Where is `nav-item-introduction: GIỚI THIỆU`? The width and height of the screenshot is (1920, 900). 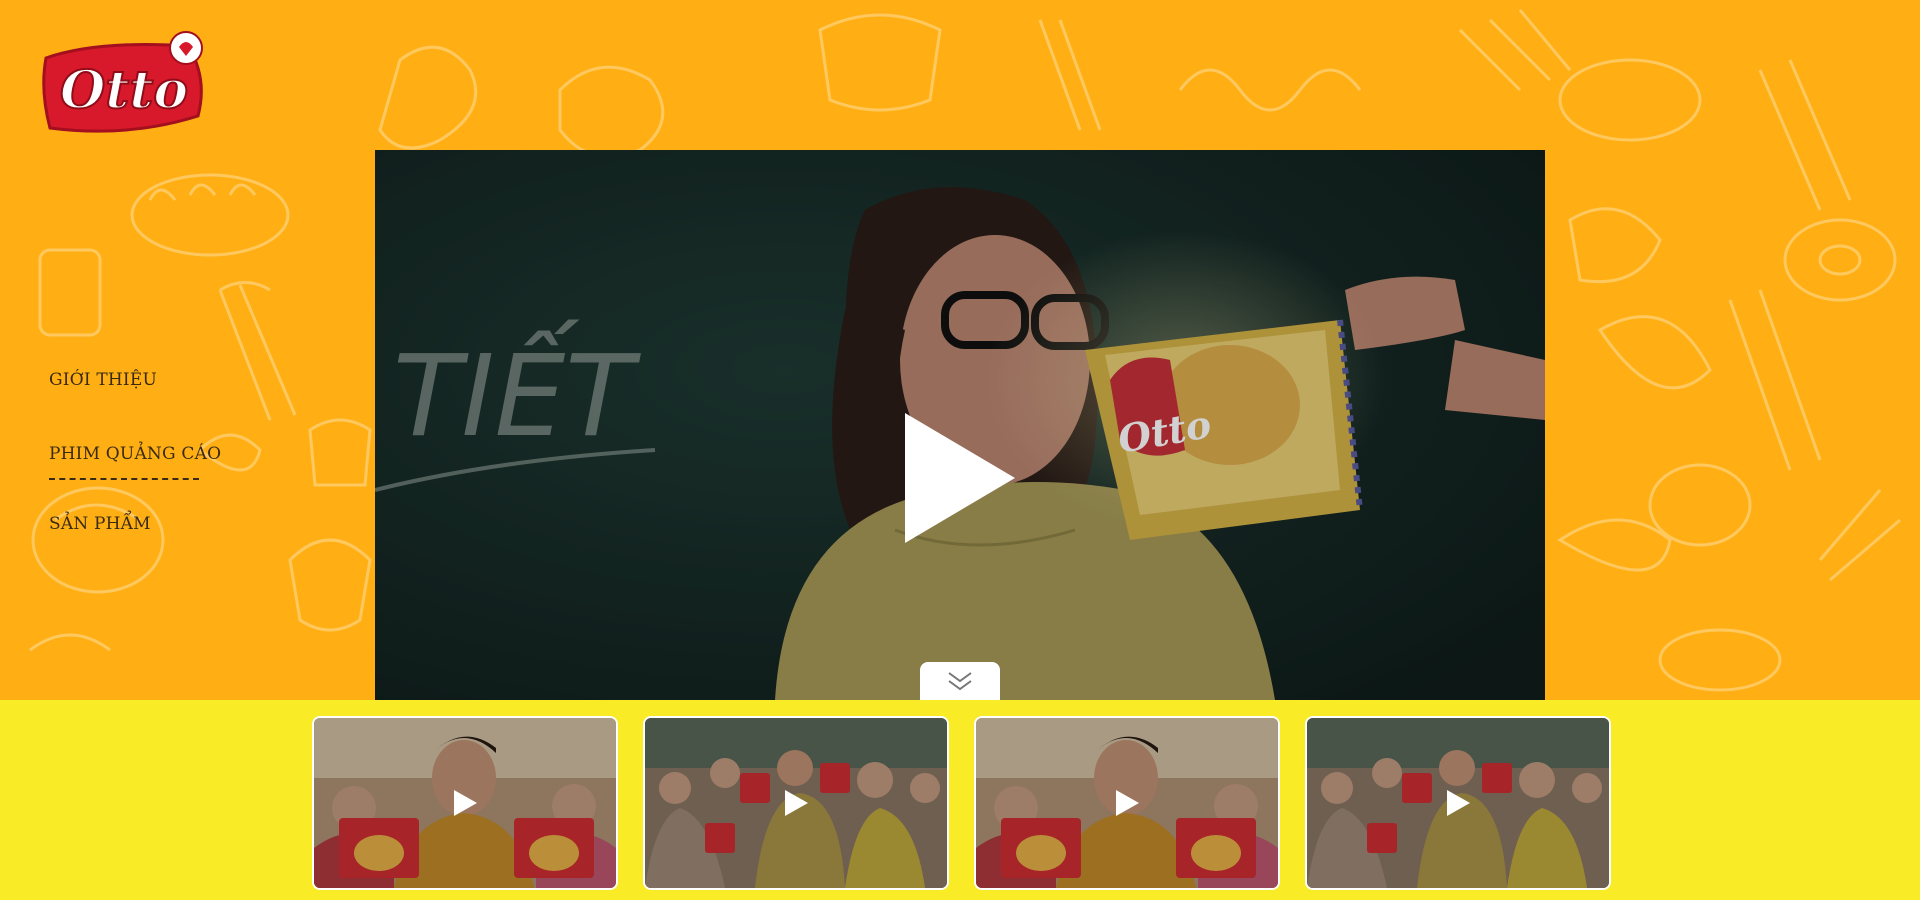 nav-item-introduction: GIỚI THIỆU is located at coordinates (103, 380).